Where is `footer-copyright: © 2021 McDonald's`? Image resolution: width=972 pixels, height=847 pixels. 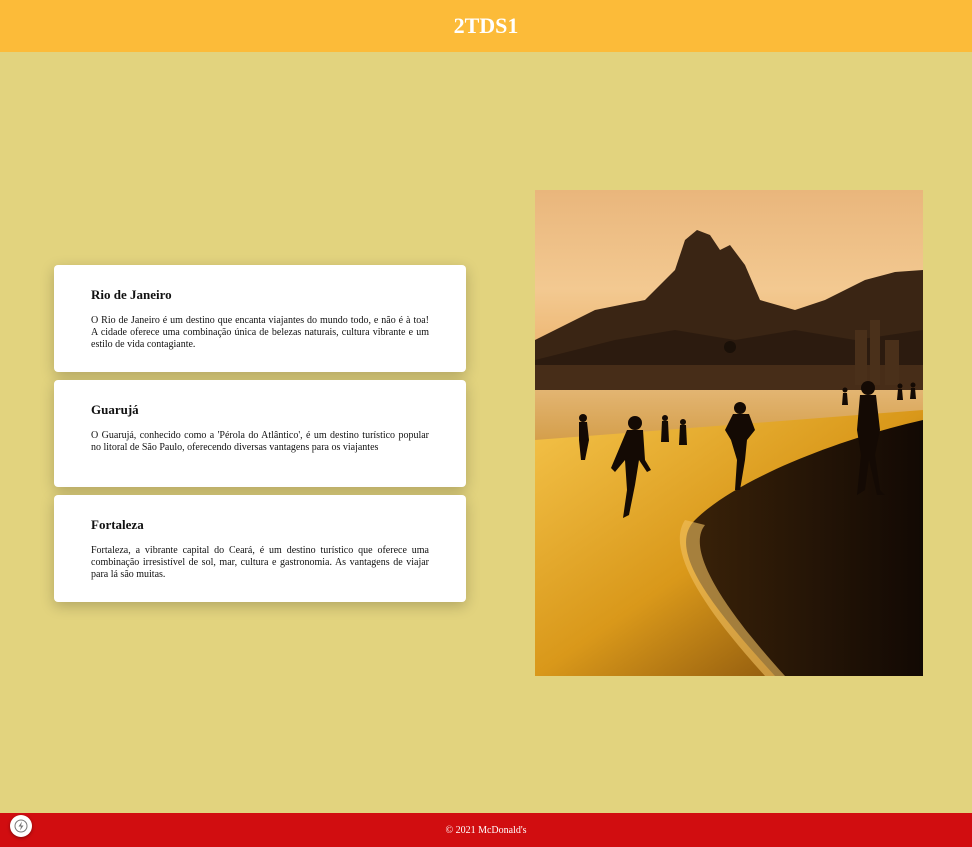
footer-copyright: © 2021 McDonald's is located at coordinates (486, 830).